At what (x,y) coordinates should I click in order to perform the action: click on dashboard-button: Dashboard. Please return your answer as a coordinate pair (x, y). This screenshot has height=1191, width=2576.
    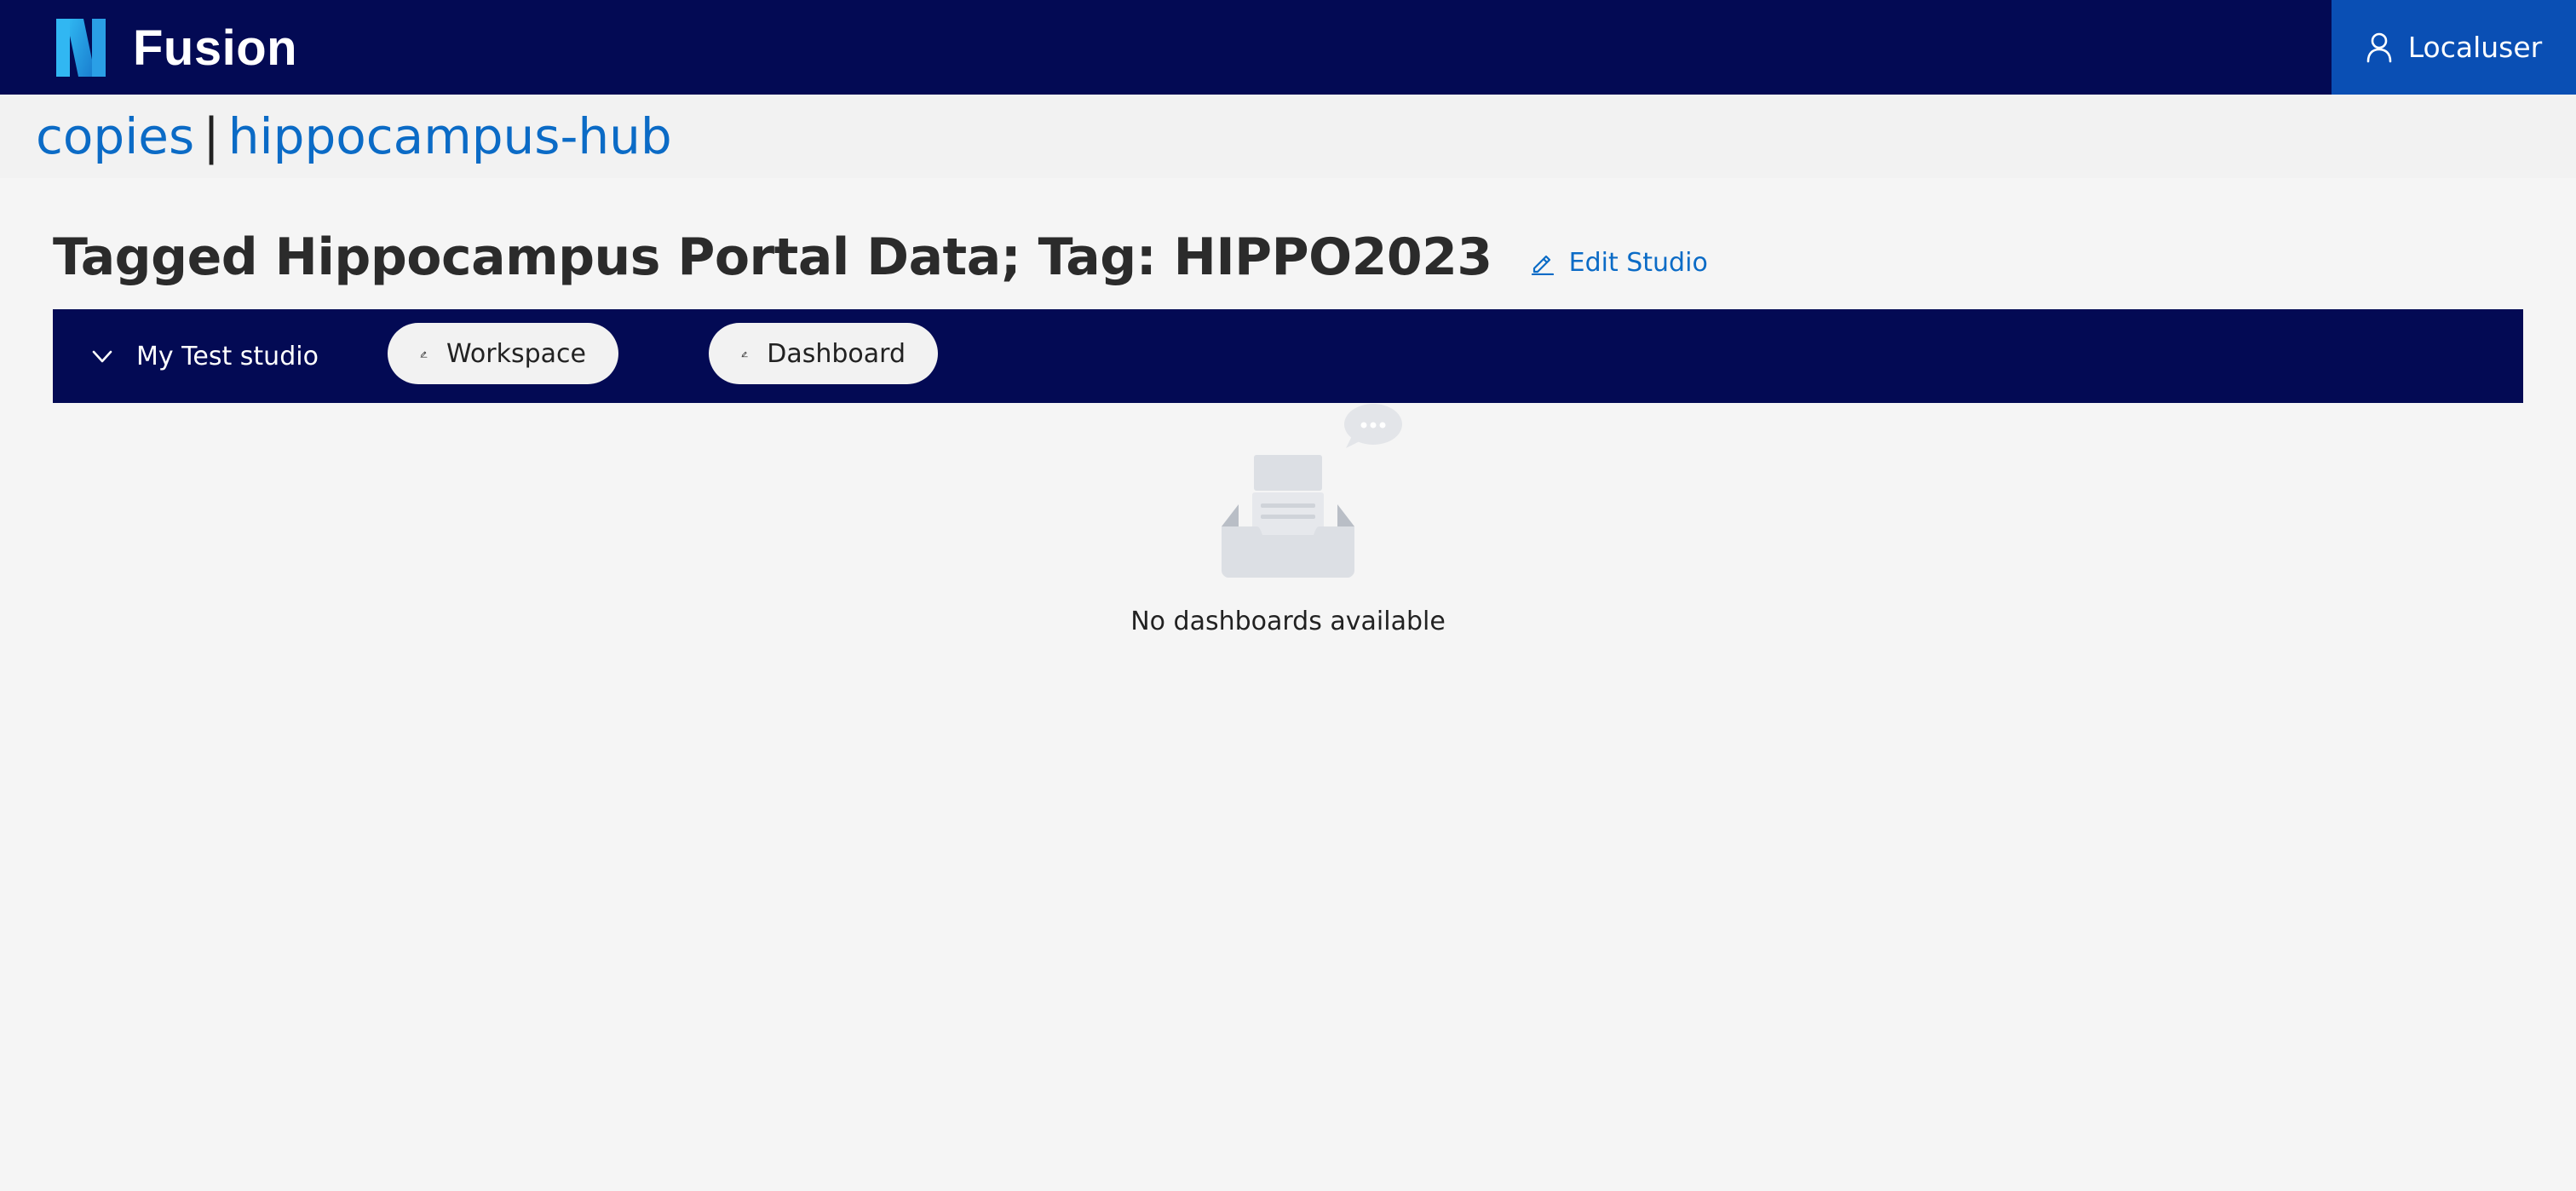
    Looking at the image, I should click on (823, 353).